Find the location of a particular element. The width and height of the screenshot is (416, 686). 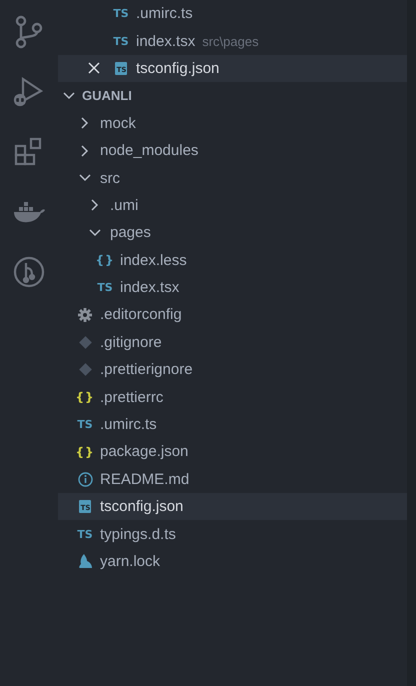

file-item: .gitignore is located at coordinates (232, 342).